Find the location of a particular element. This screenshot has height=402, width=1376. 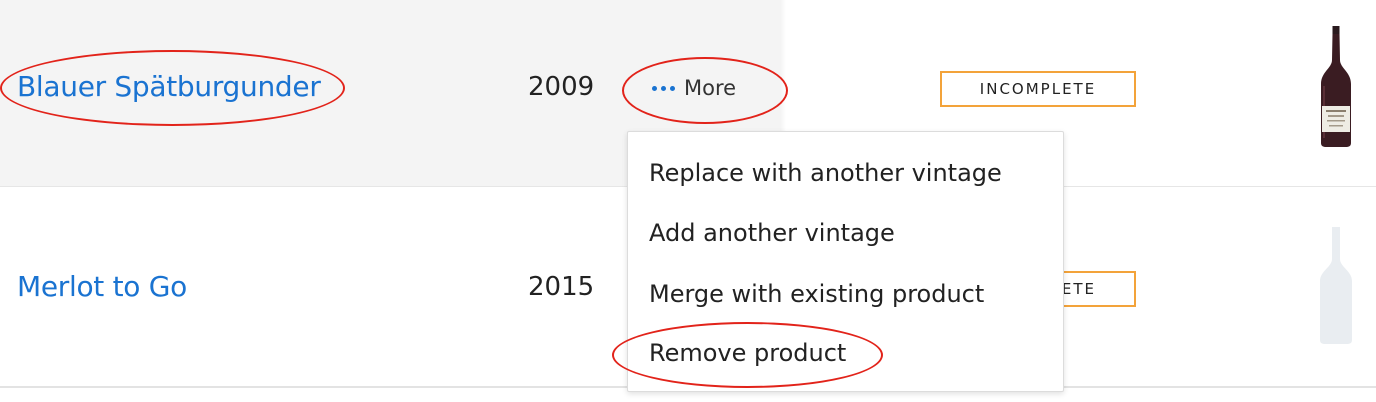

menu-item-merge-product: Merge with existing product is located at coordinates (816, 294).